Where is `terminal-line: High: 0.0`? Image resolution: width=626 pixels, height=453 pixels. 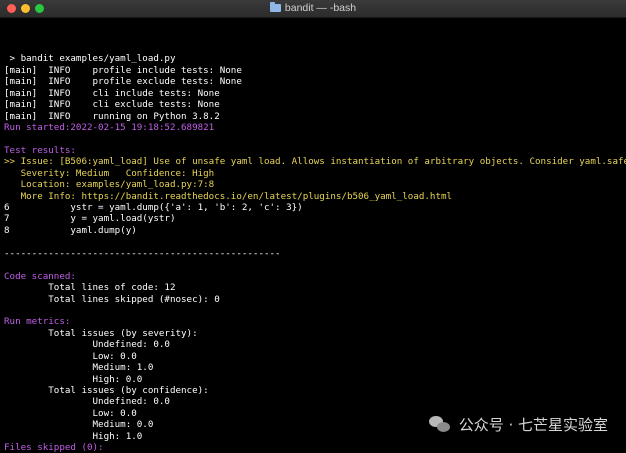 terminal-line: High: 0.0 is located at coordinates (73, 379).